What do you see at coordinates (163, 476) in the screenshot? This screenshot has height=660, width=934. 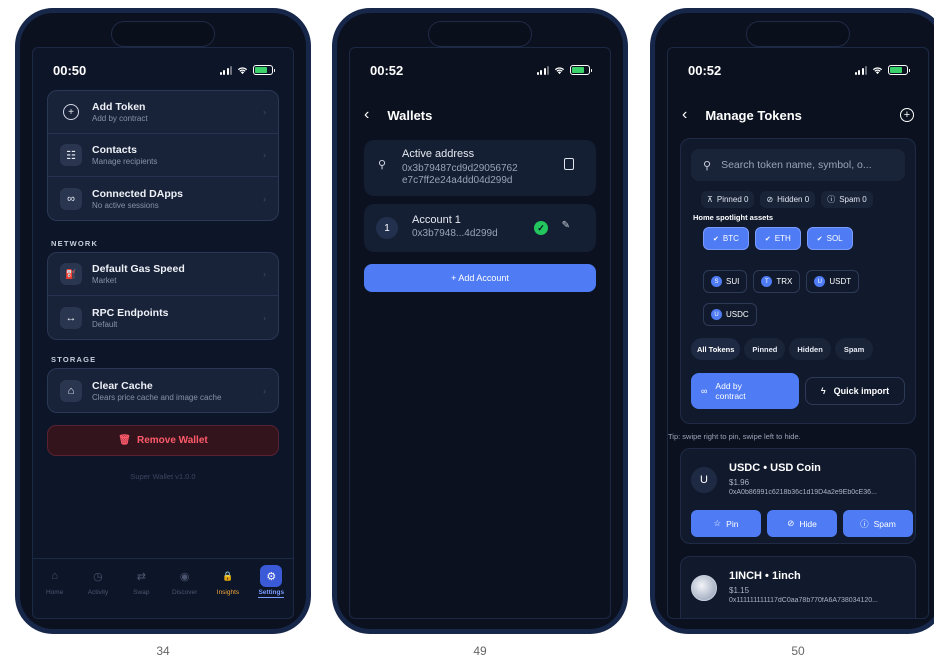 I see `app-version: Super Wallet v1.0.0` at bounding box center [163, 476].